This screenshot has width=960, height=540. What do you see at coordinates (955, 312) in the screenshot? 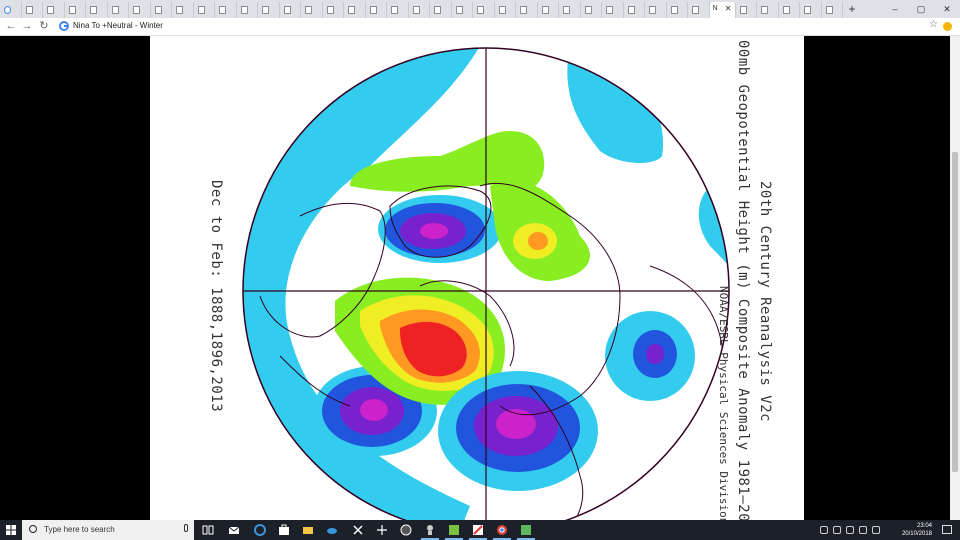
I see `scrollbar-thumb` at bounding box center [955, 312].